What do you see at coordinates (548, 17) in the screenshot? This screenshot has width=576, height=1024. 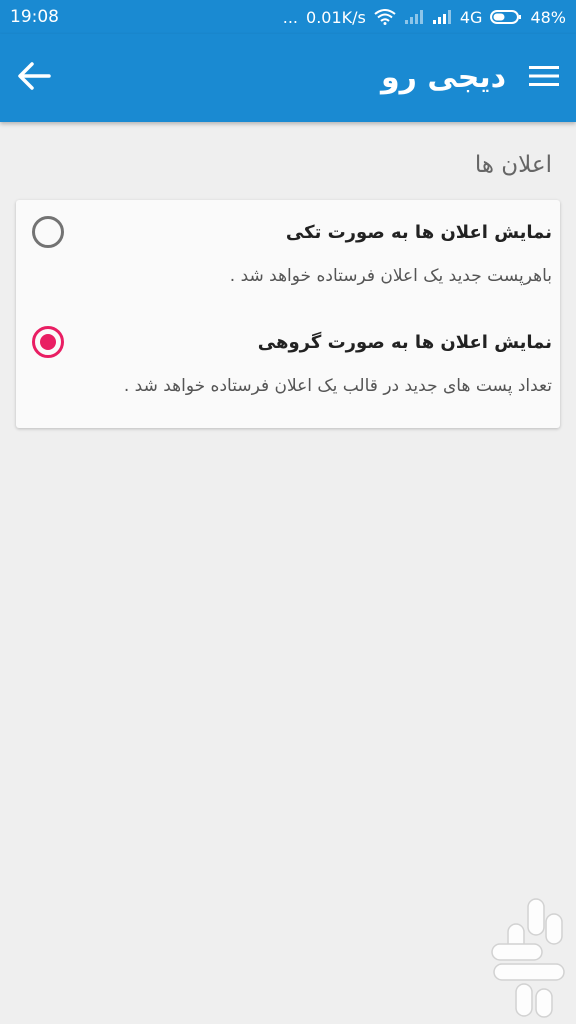 I see `battery-percent: 48%` at bounding box center [548, 17].